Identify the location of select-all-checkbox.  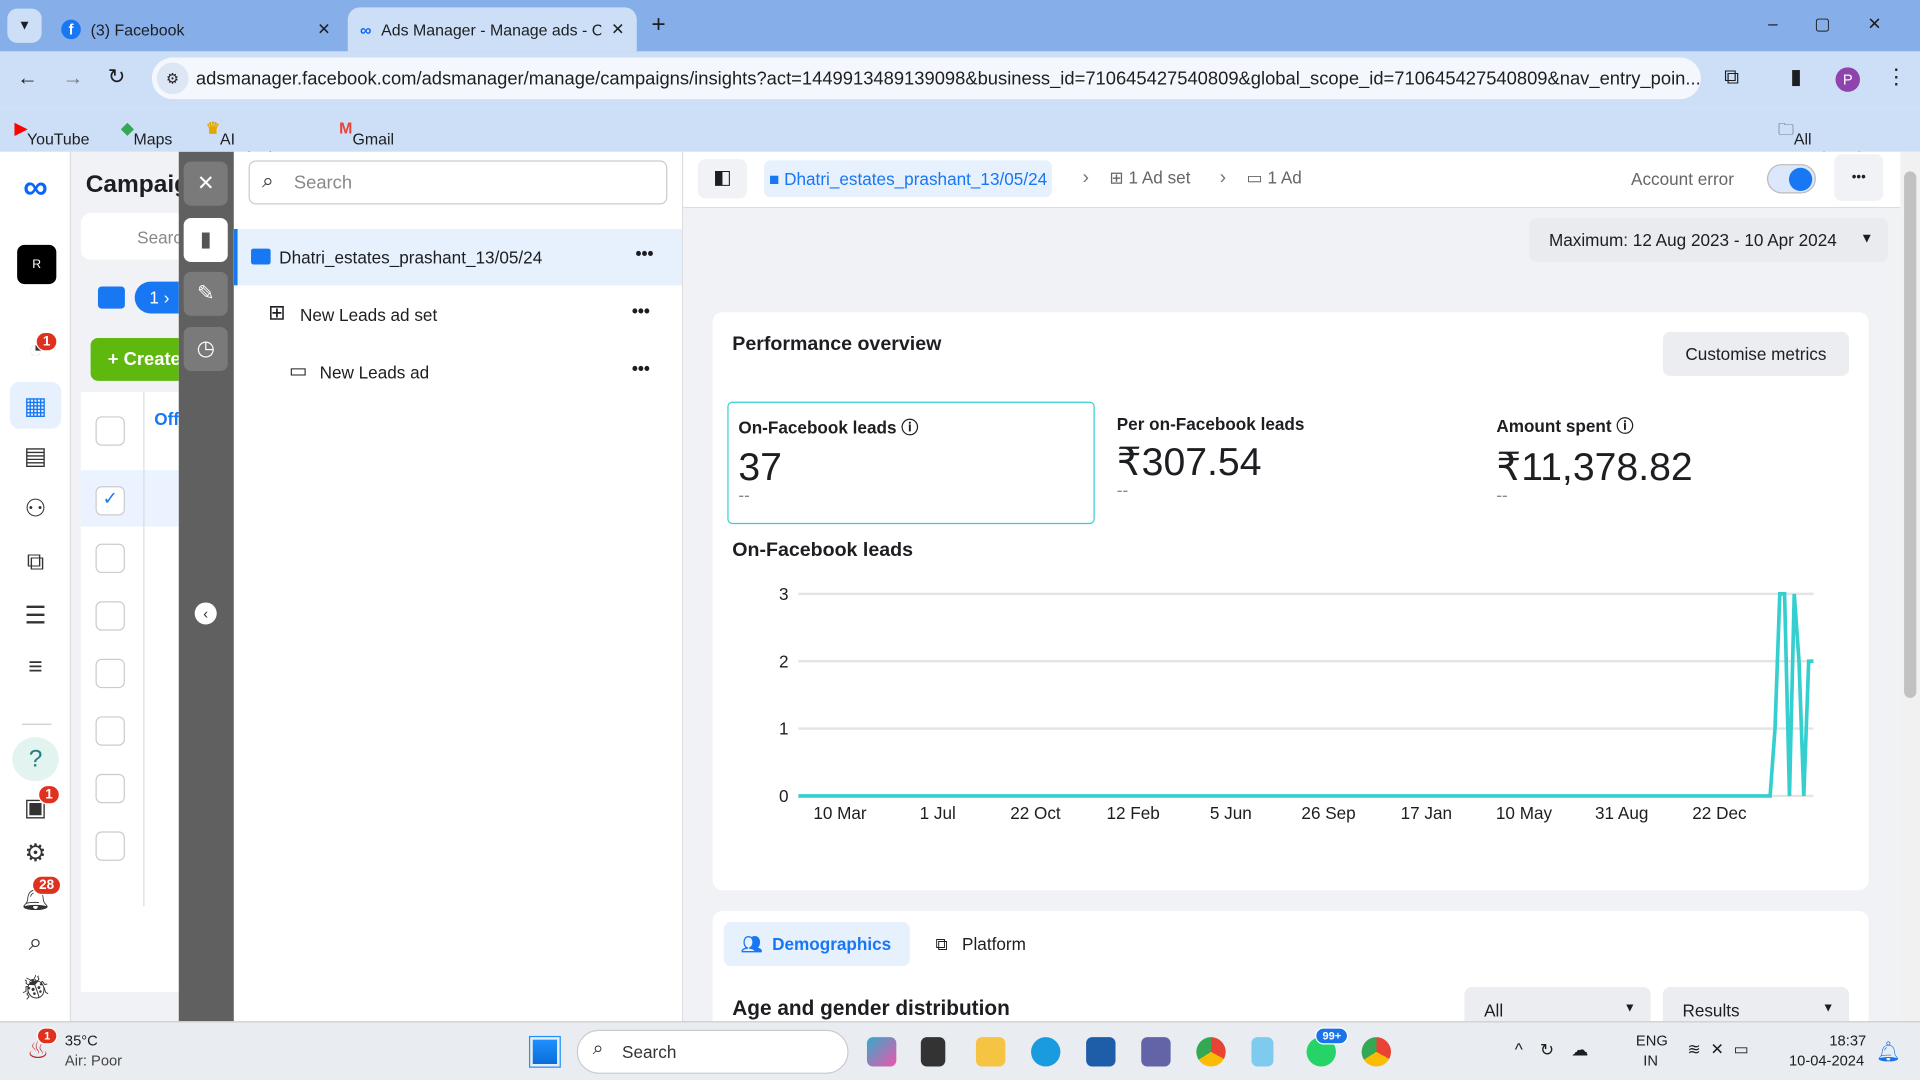
(110, 431).